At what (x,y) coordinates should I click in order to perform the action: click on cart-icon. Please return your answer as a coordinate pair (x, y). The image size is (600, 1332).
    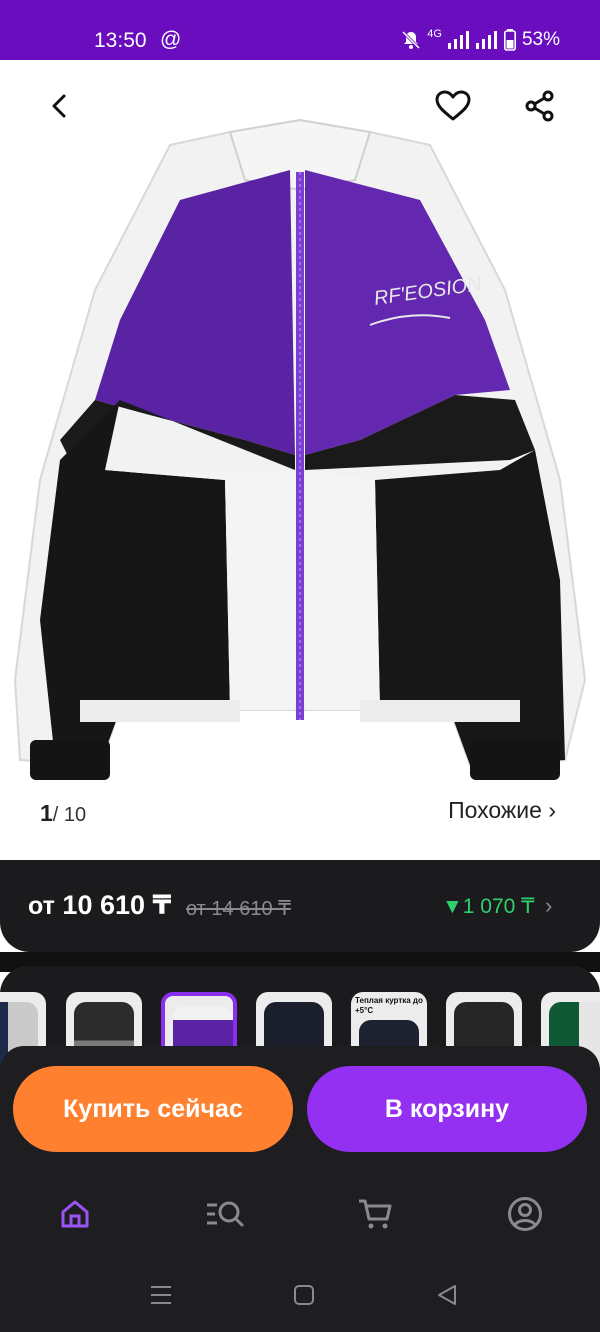
    Looking at the image, I should click on (375, 1214).